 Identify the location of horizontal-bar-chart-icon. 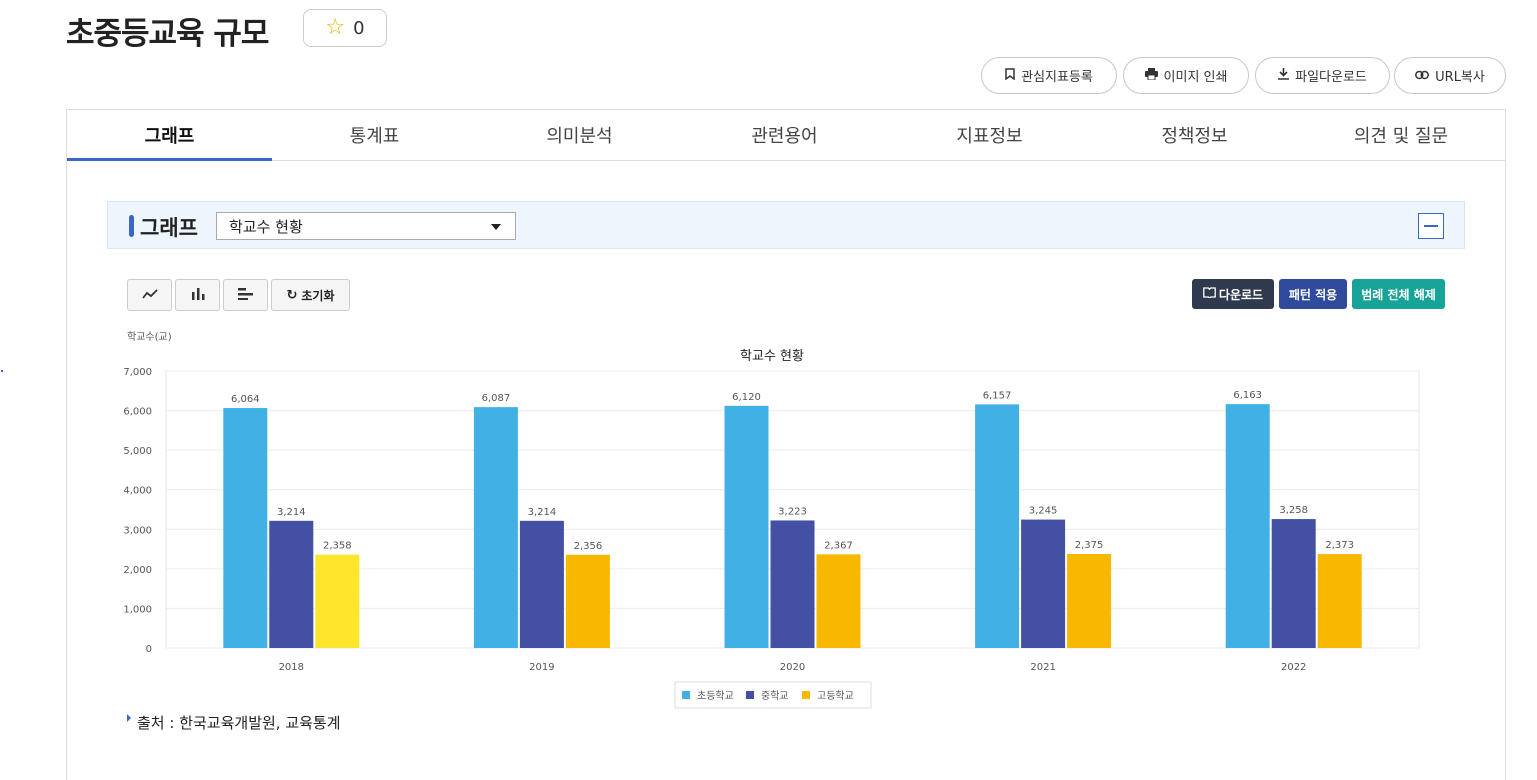
(245, 295).